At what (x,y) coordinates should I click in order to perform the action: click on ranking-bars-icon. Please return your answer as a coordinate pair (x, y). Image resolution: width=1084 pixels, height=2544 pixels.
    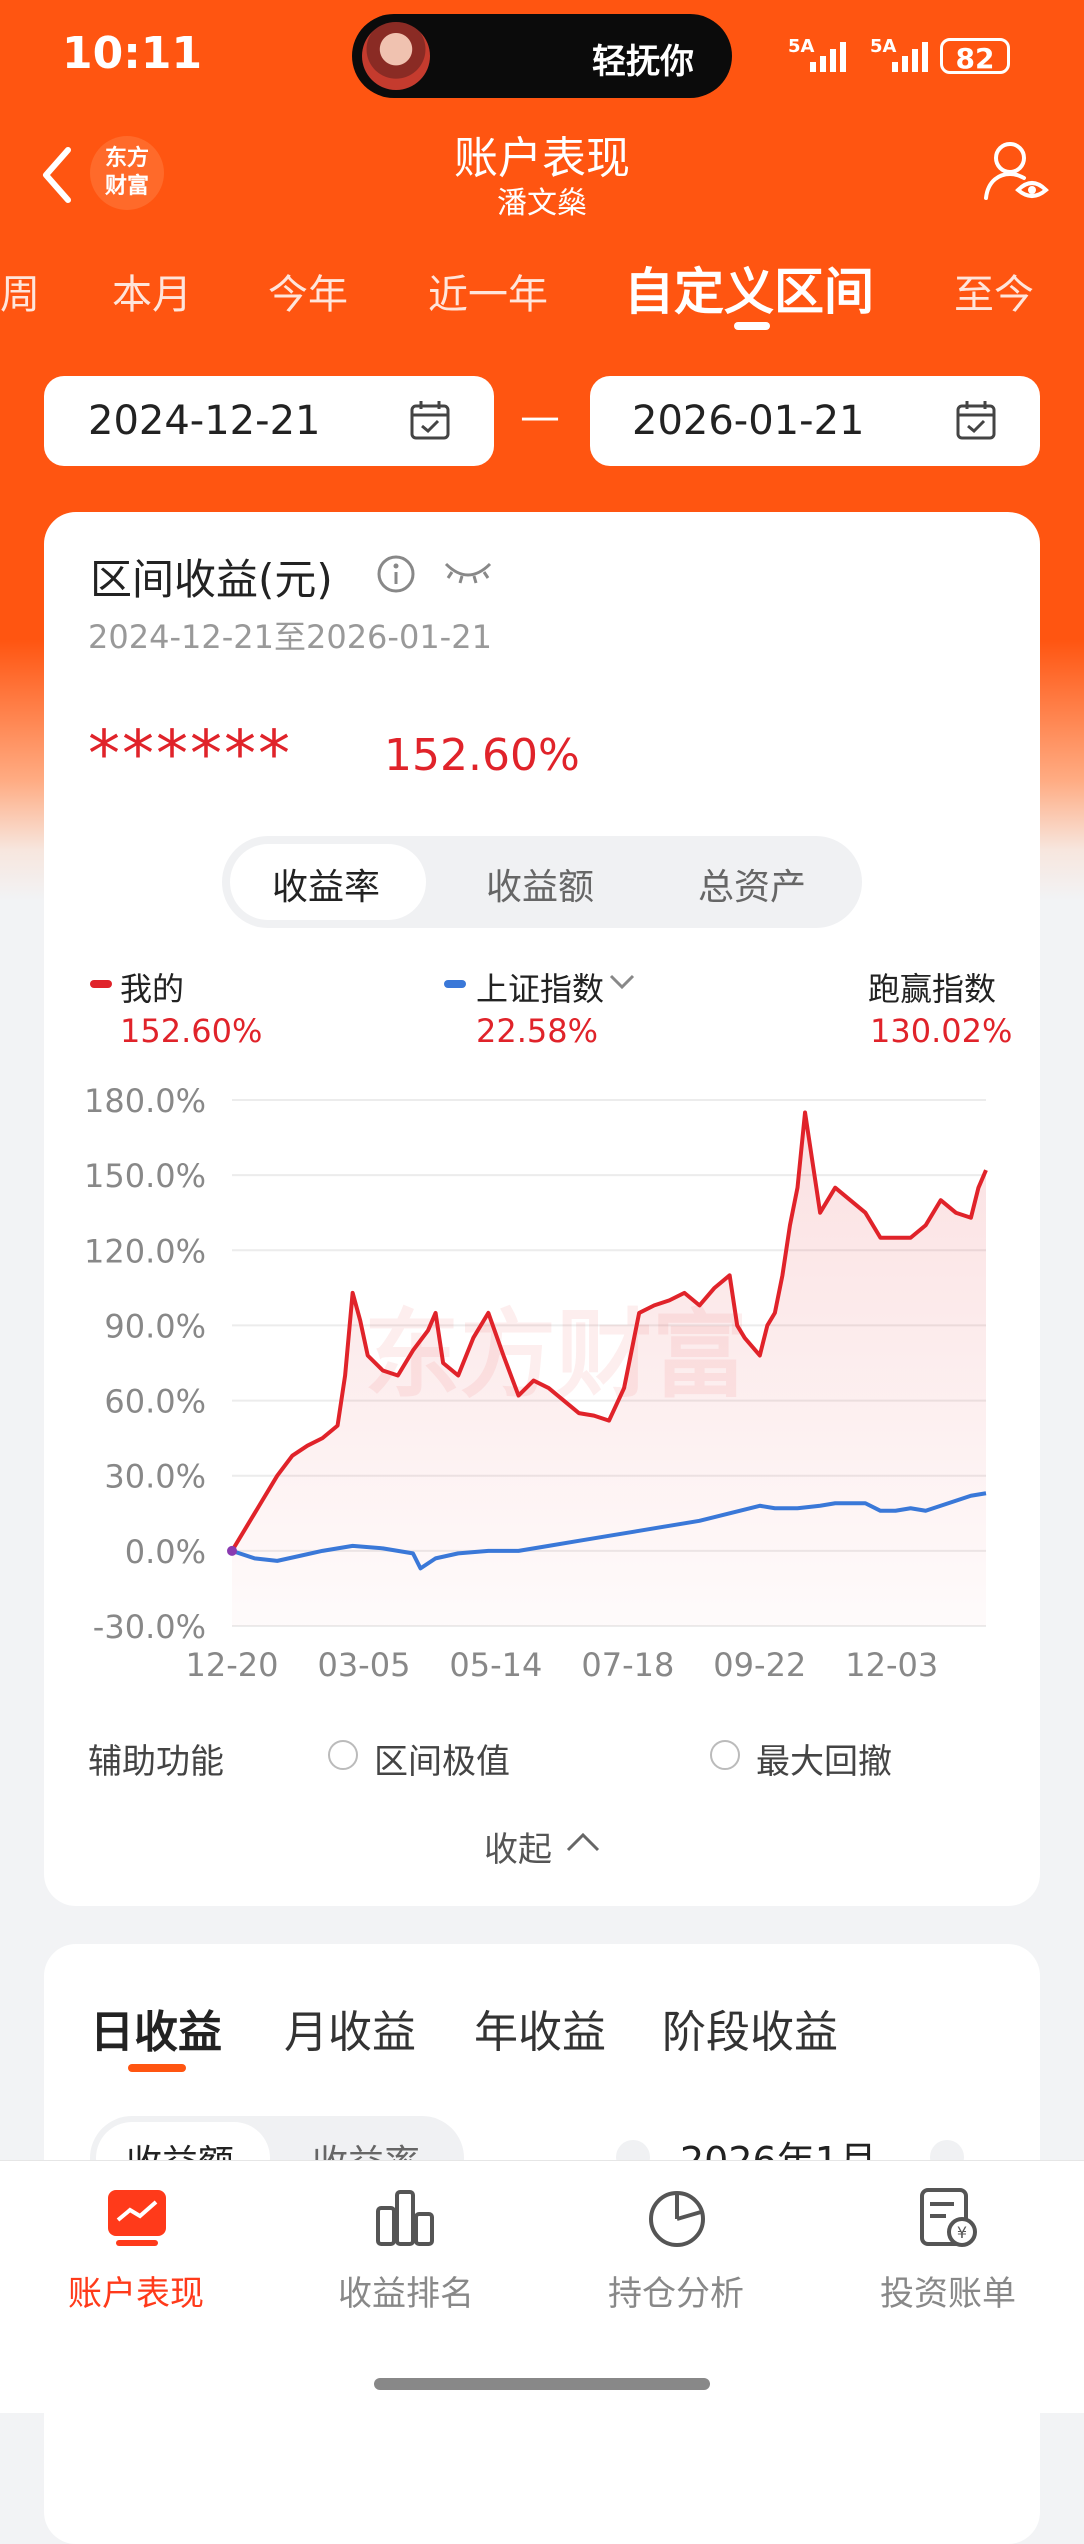
    Looking at the image, I should click on (405, 2217).